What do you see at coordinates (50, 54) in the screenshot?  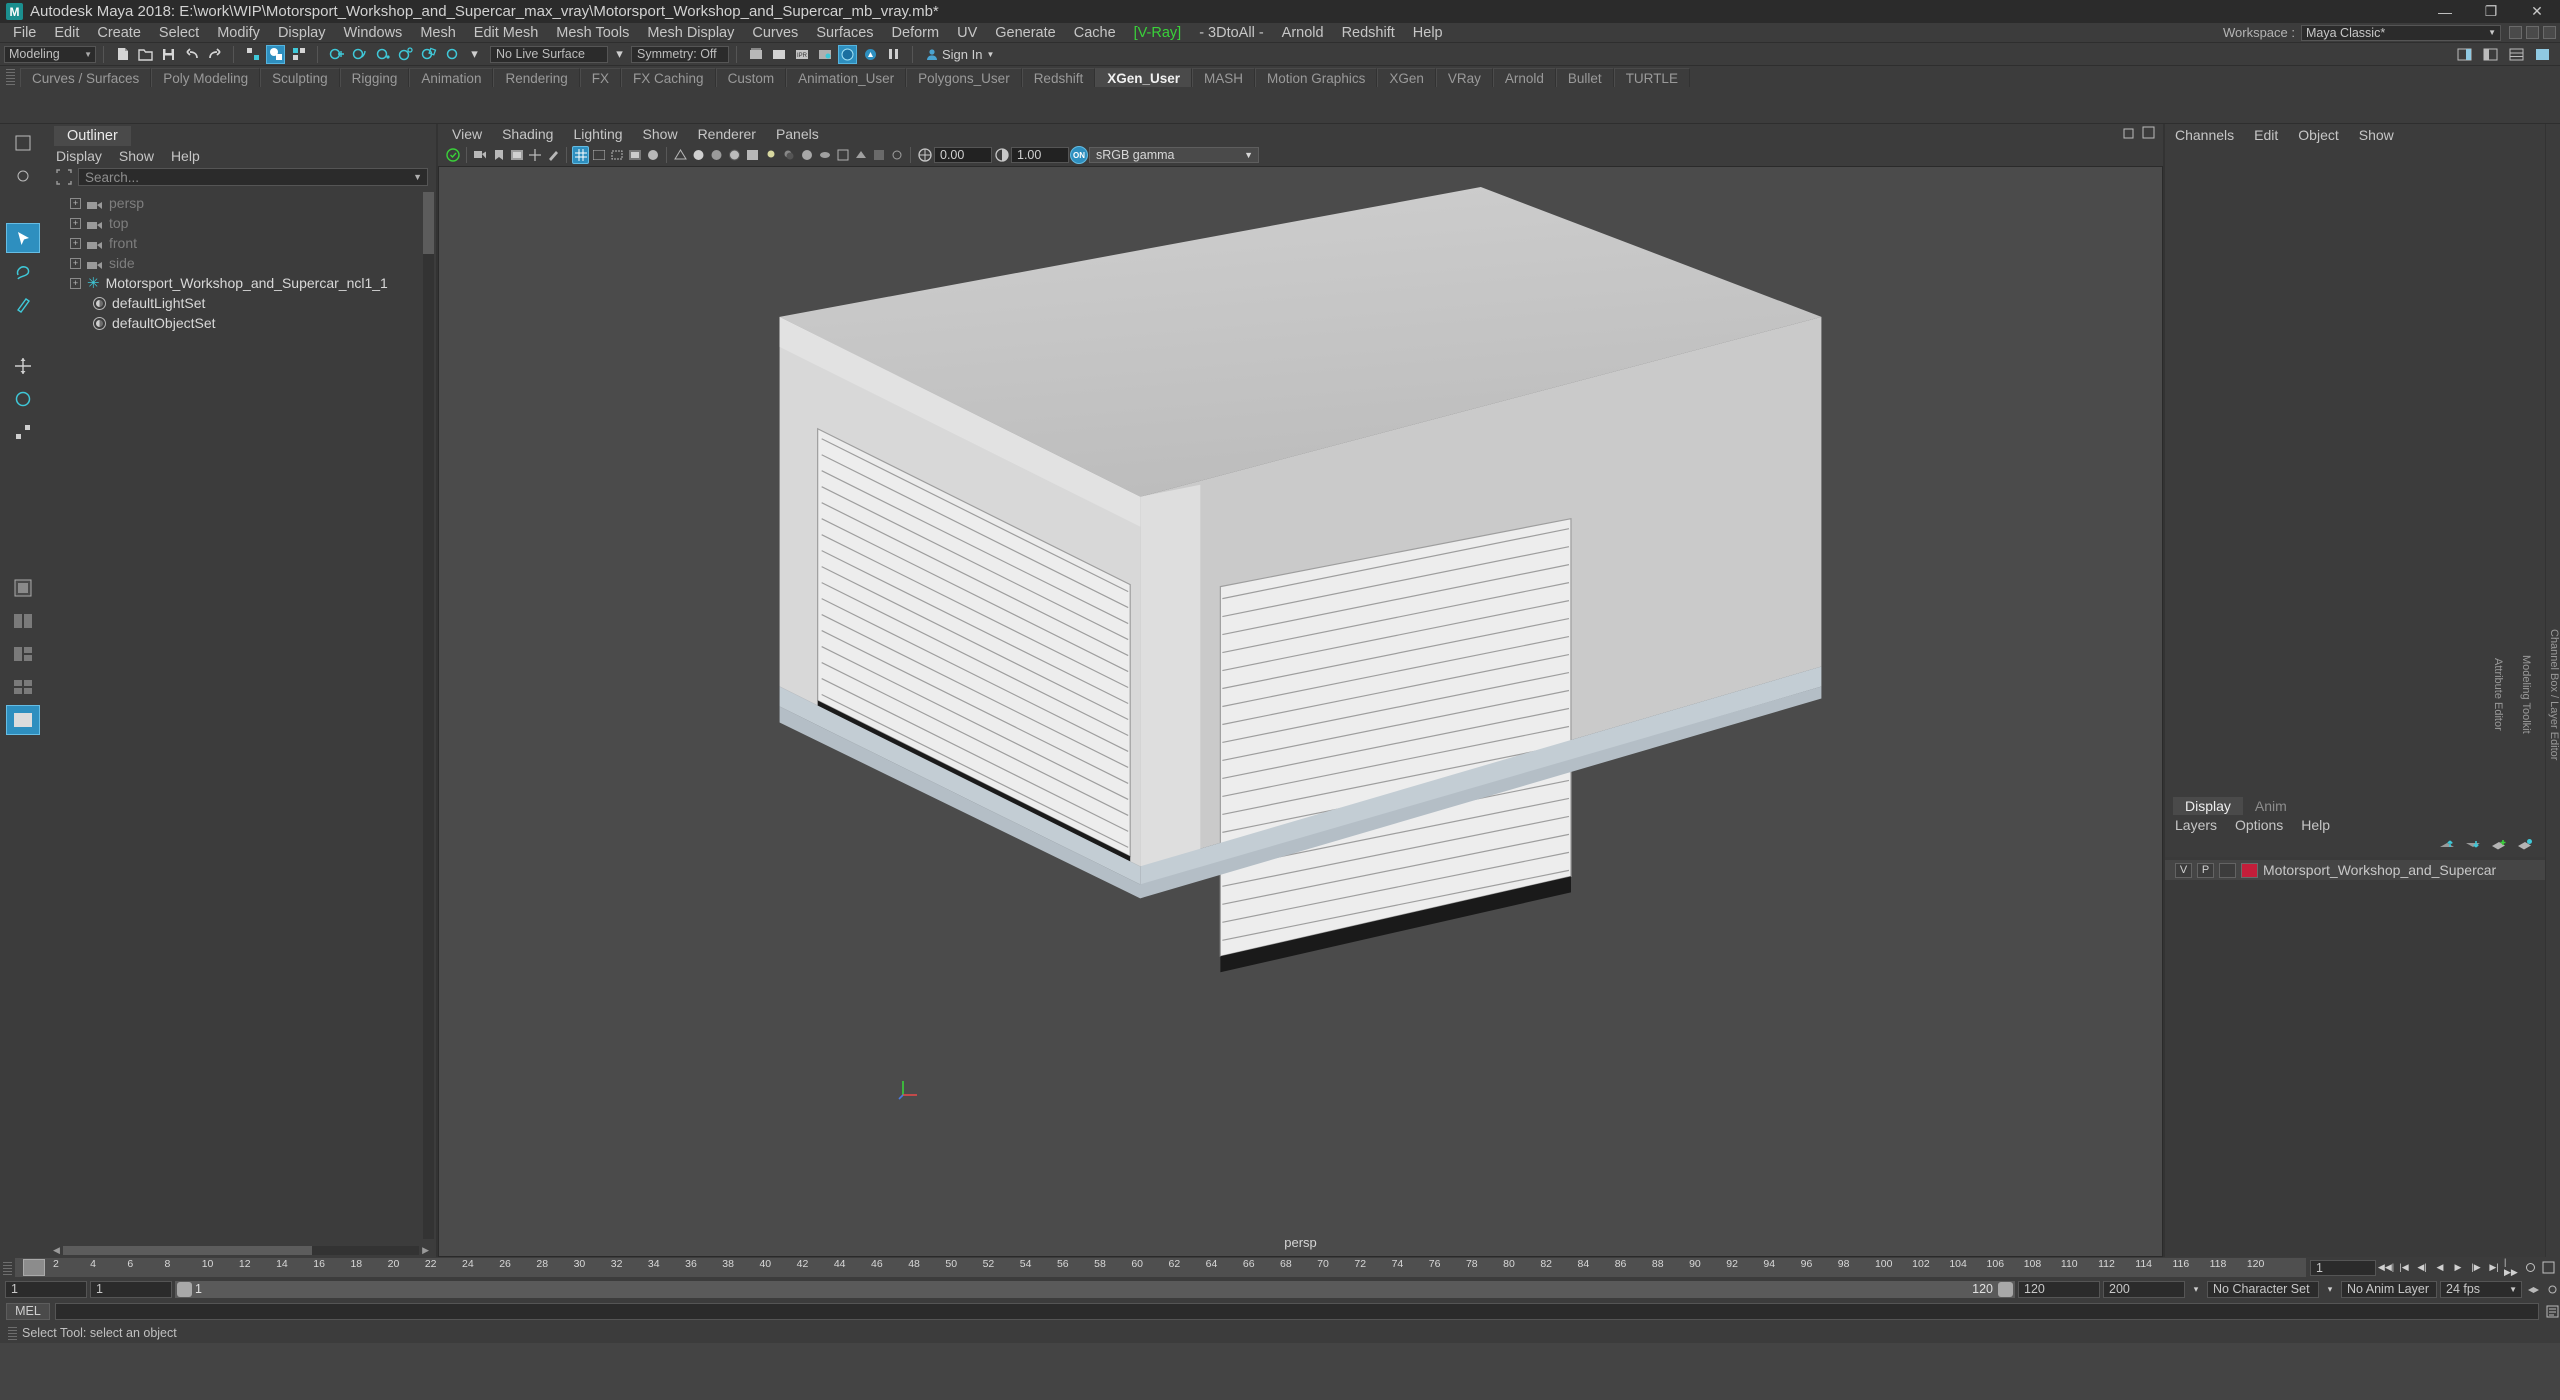 I see `menu-set-select: Modeling ▼` at bounding box center [50, 54].